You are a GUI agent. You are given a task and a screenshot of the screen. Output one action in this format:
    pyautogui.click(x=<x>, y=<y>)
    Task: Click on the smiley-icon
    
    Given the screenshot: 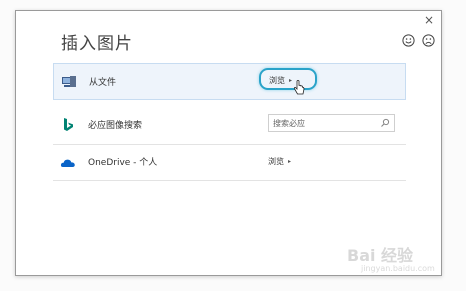 What is the action you would take?
    pyautogui.click(x=408, y=40)
    